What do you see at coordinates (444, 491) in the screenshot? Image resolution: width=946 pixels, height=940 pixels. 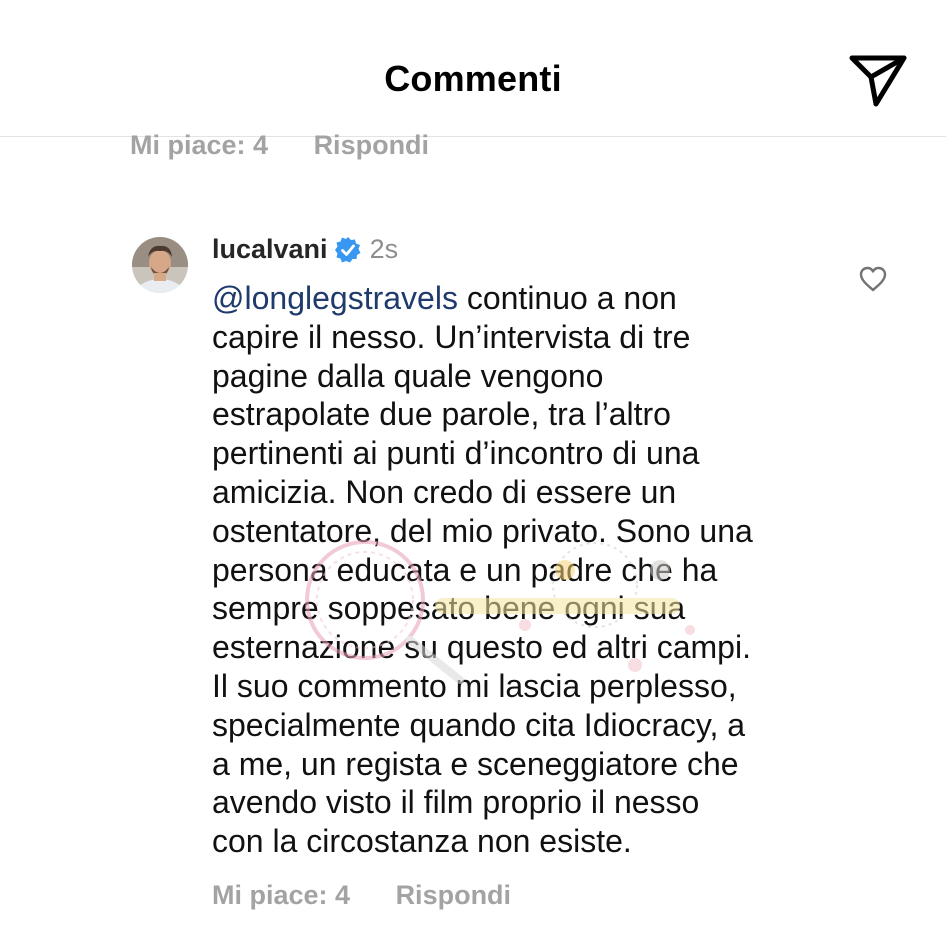 I see `comment-line: amicizia. Non credo di essere un` at bounding box center [444, 491].